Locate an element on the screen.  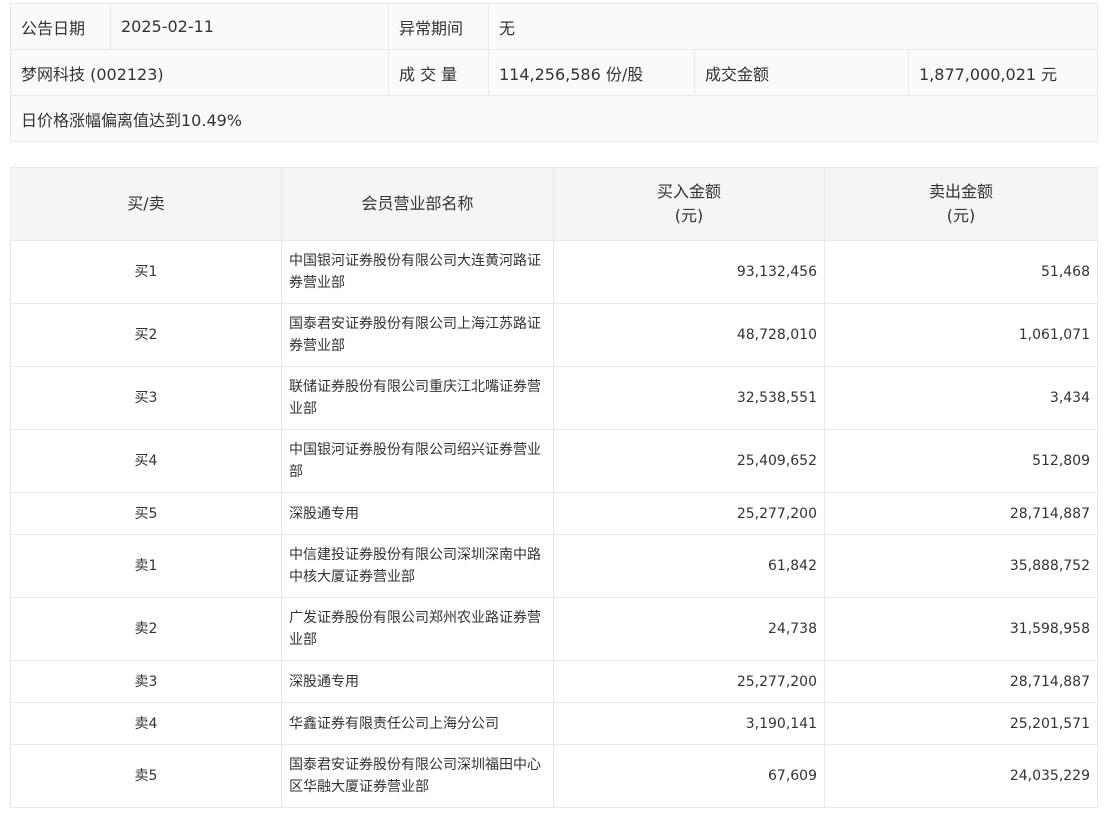
volume-label: 成 交 量 is located at coordinates (438, 72).